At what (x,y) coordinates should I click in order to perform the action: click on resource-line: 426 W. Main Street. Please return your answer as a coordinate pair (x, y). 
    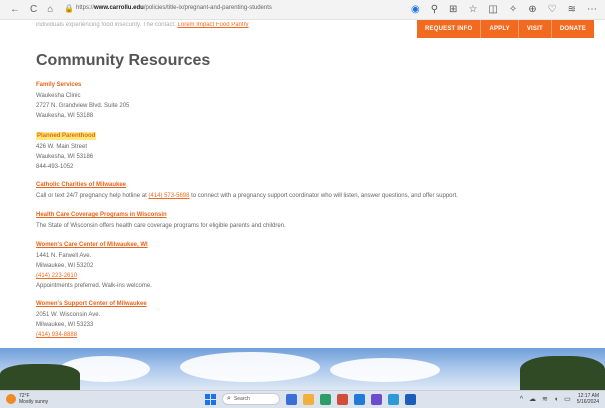
    Looking at the image, I should click on (62, 147).